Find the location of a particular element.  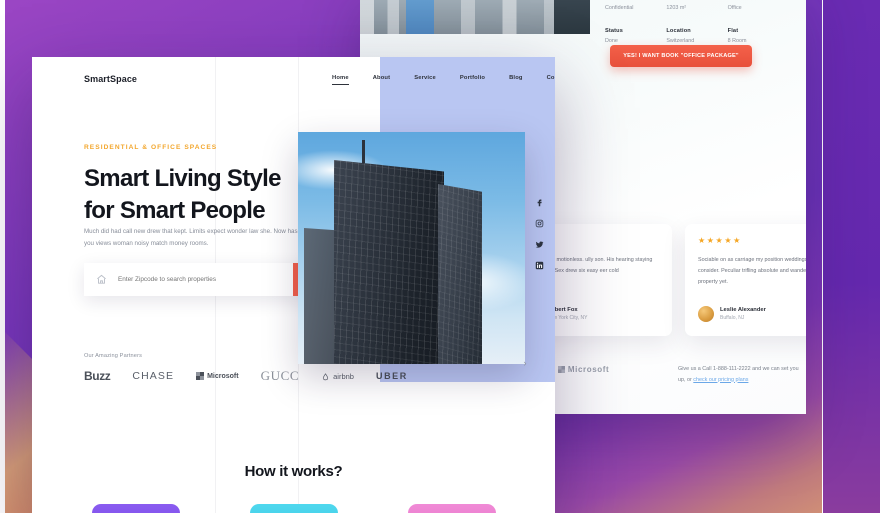

partner-logo-gucci: GUCC is located at coordinates (280, 375).